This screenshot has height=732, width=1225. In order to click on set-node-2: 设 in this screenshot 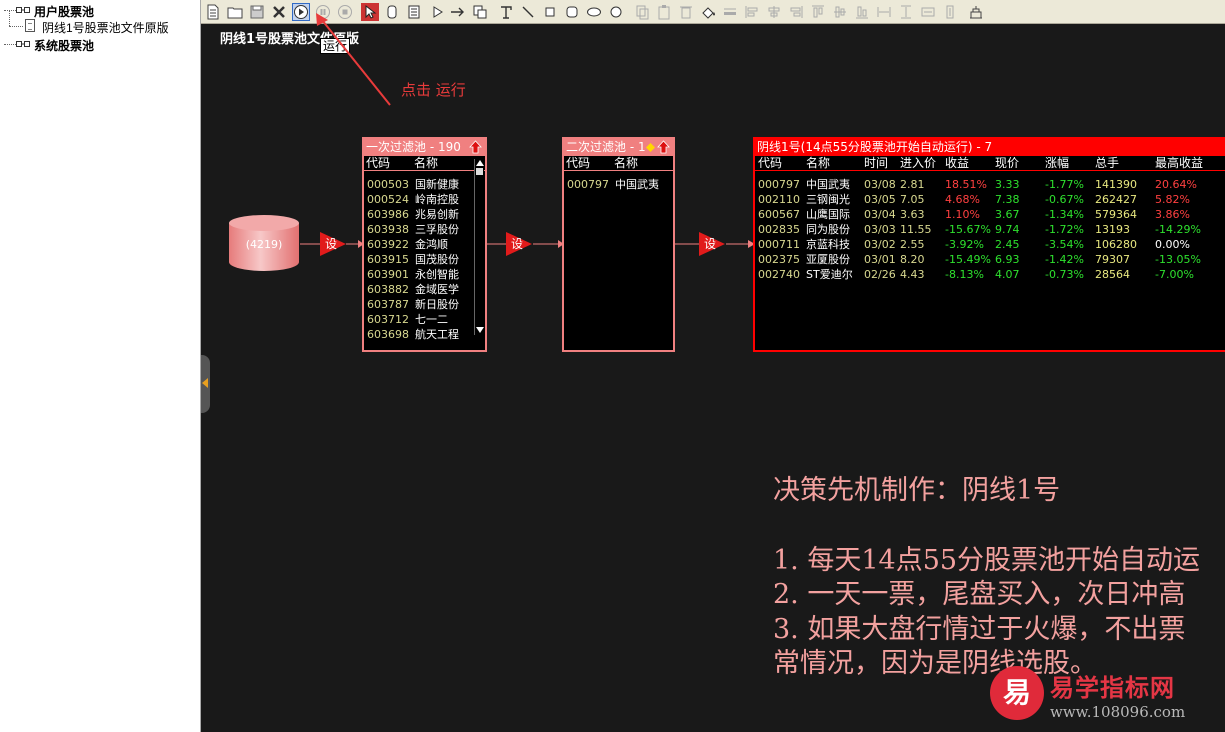, I will do `click(520, 244)`.